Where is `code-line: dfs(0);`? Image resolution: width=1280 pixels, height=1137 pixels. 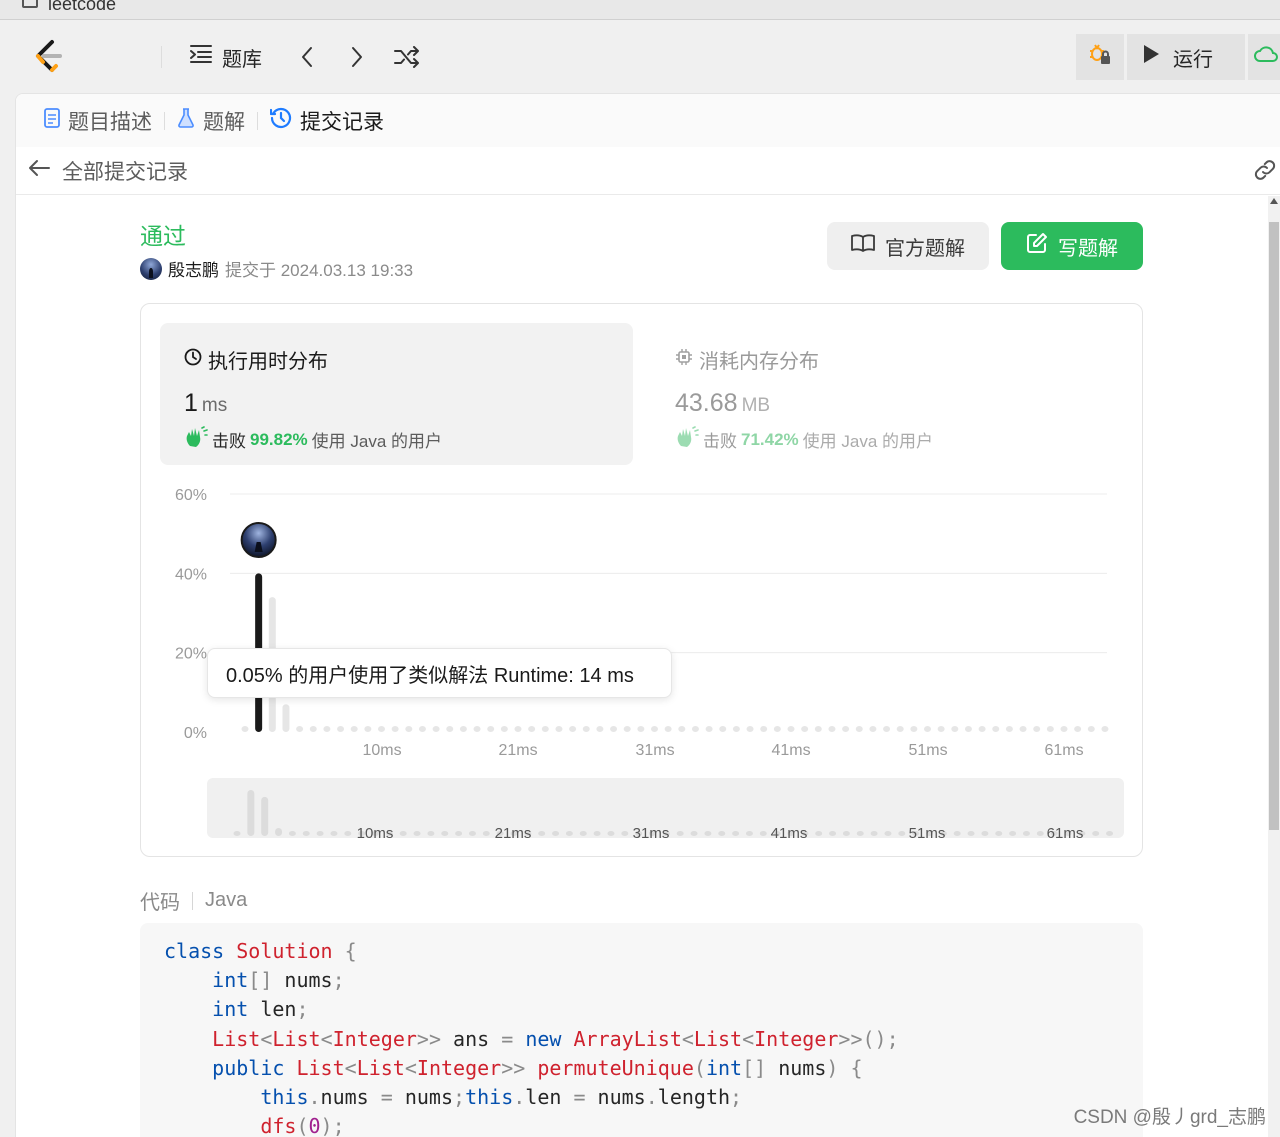 code-line: dfs(0); is located at coordinates (302, 1125).